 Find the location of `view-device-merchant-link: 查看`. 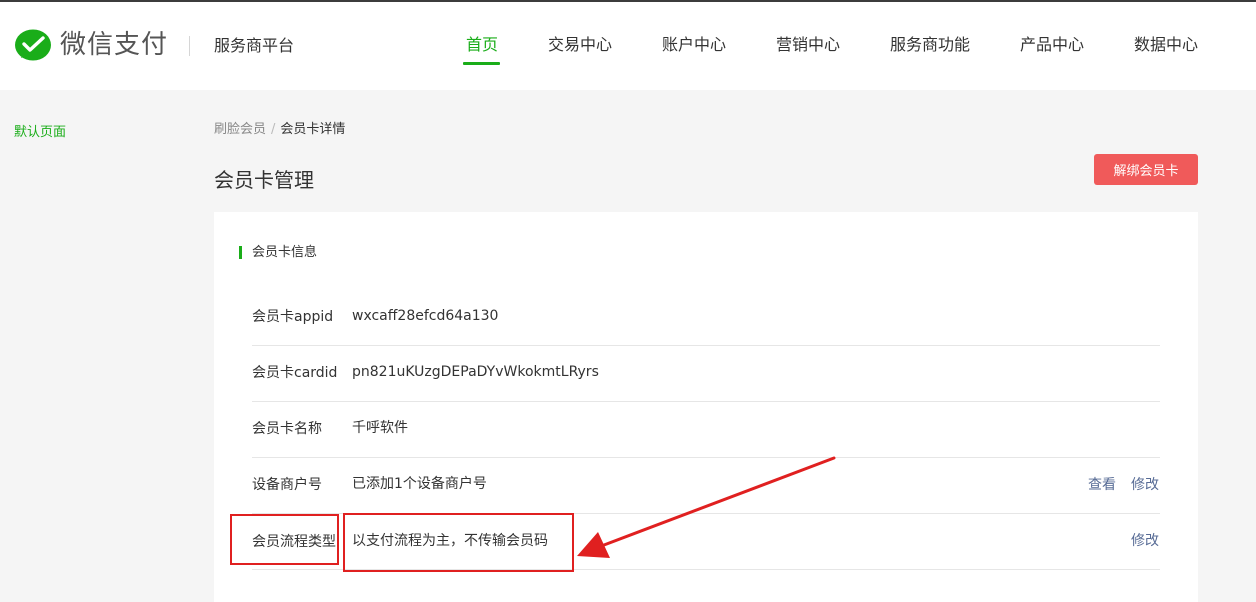

view-device-merchant-link: 查看 is located at coordinates (1102, 485).